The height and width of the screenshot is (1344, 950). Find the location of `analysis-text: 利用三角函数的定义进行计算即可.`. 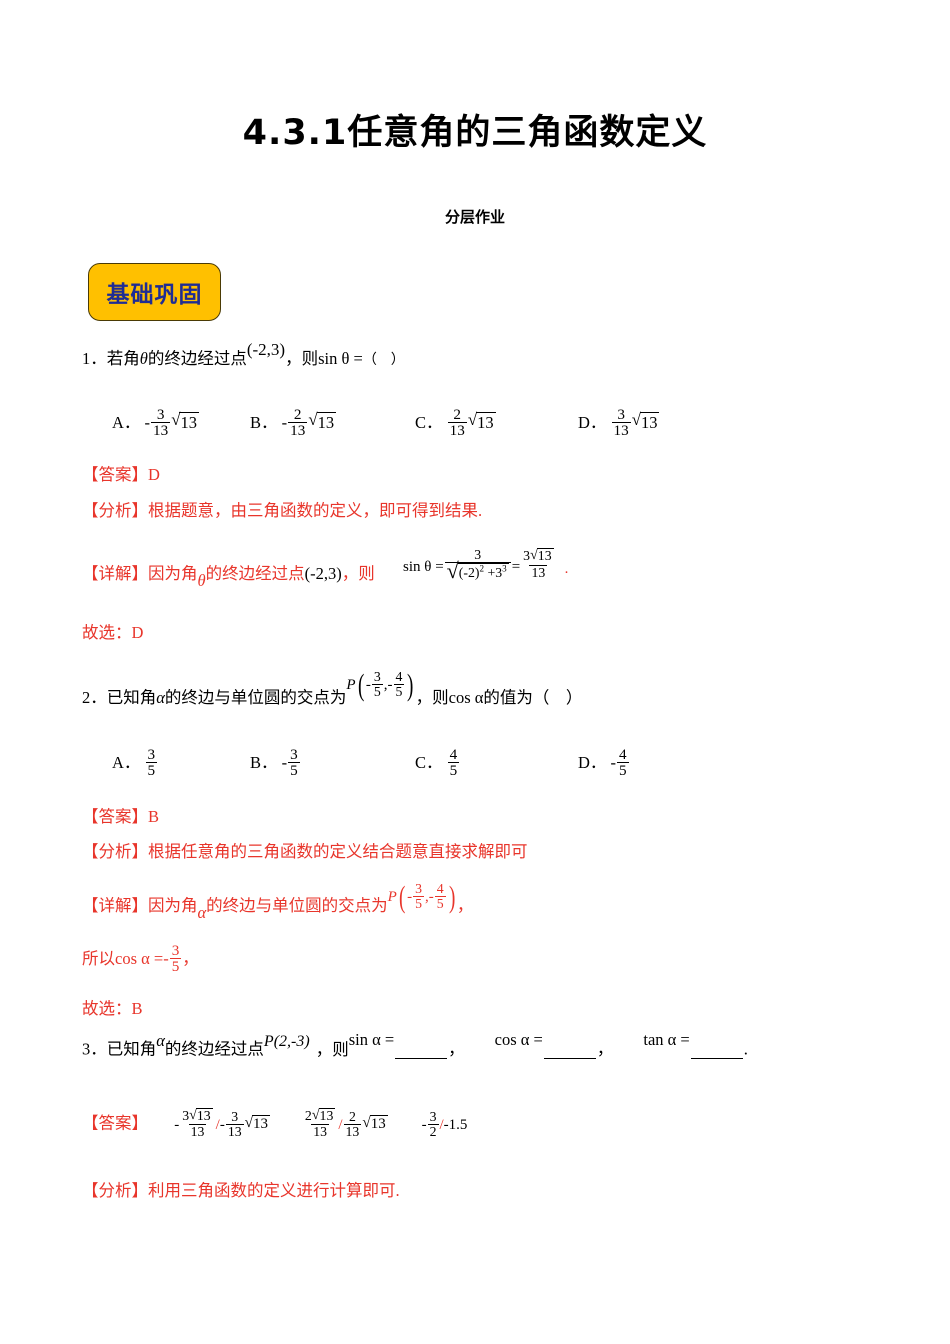

analysis-text: 利用三角函数的定义进行计算即可. is located at coordinates (274, 1190).